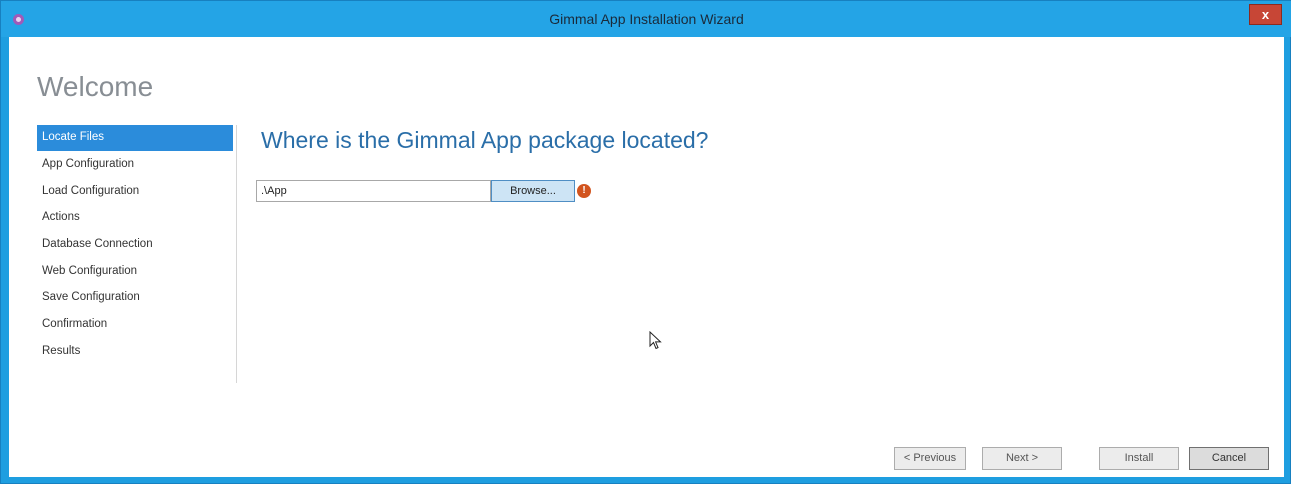 This screenshot has height=484, width=1291. Describe the element at coordinates (1022, 458) in the screenshot. I see `next-button: Next >` at that location.